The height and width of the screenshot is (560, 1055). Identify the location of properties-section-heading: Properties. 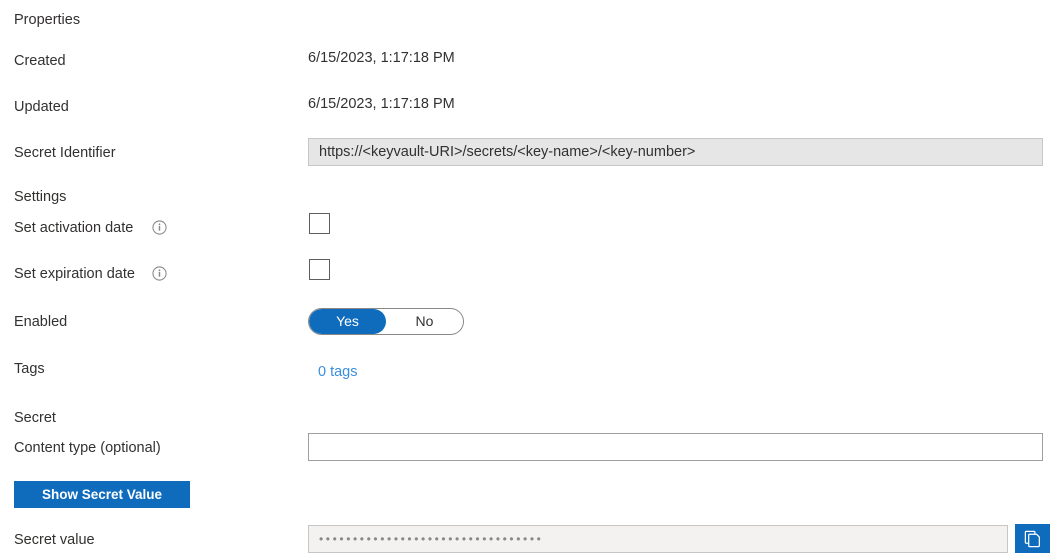
(47, 20).